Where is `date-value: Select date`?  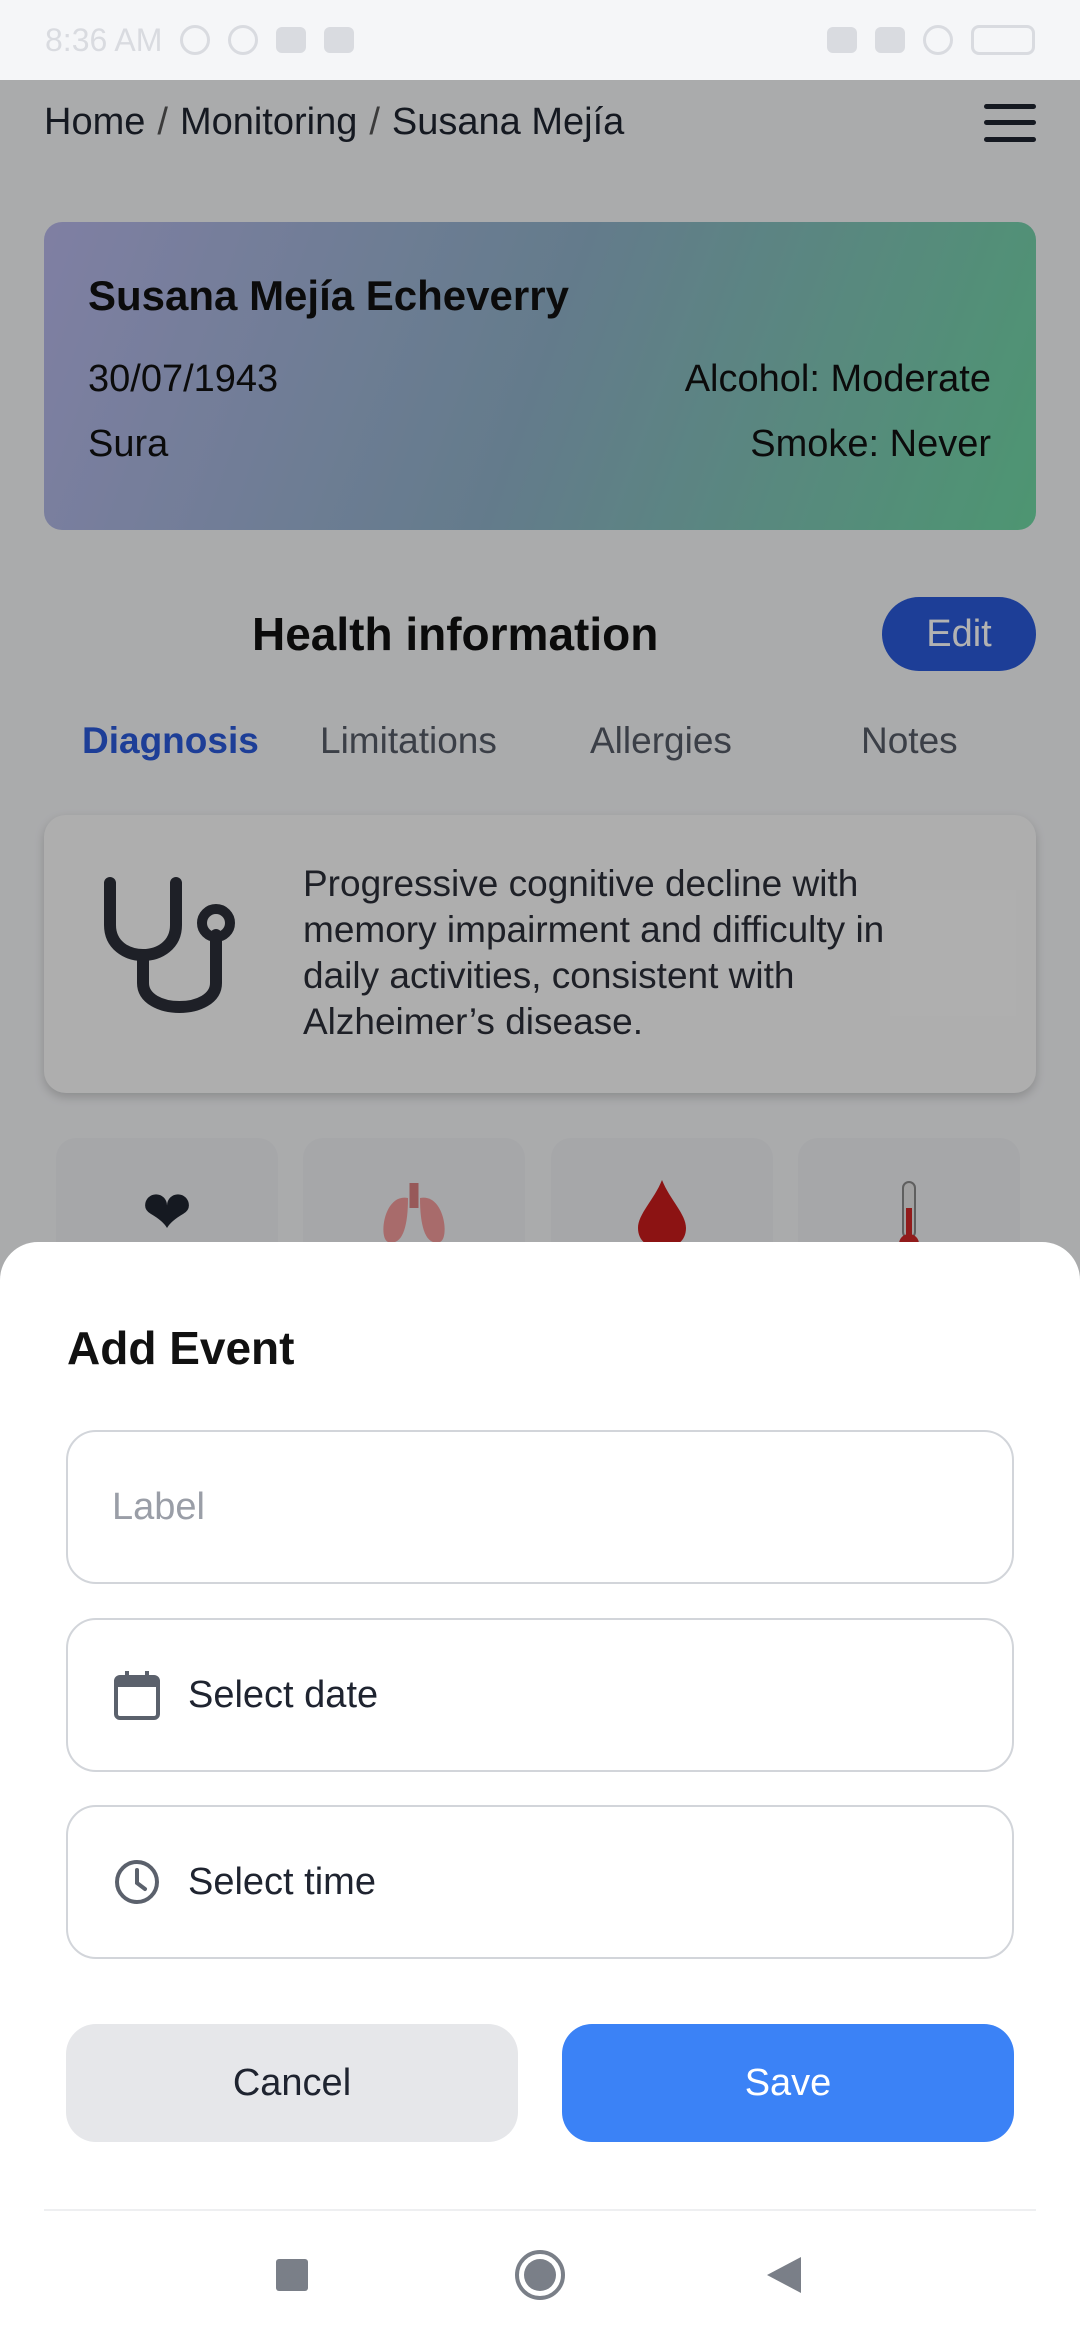
date-value: Select date is located at coordinates (283, 1694).